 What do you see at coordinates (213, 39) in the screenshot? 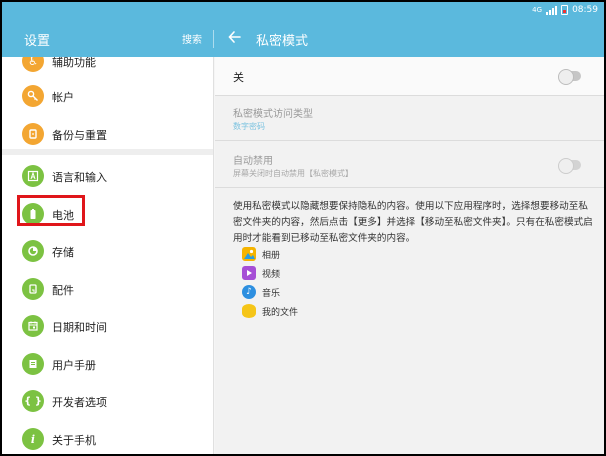
I see `appbar-divider` at bounding box center [213, 39].